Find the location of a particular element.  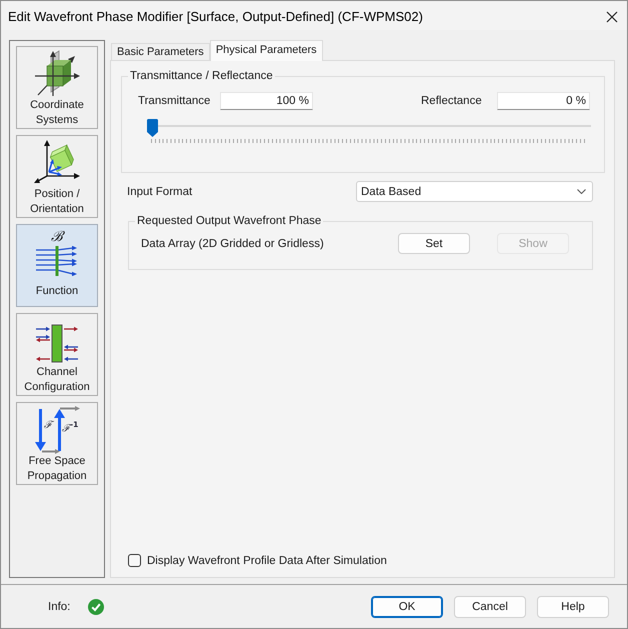

cube-axes-icon is located at coordinates (57, 74).